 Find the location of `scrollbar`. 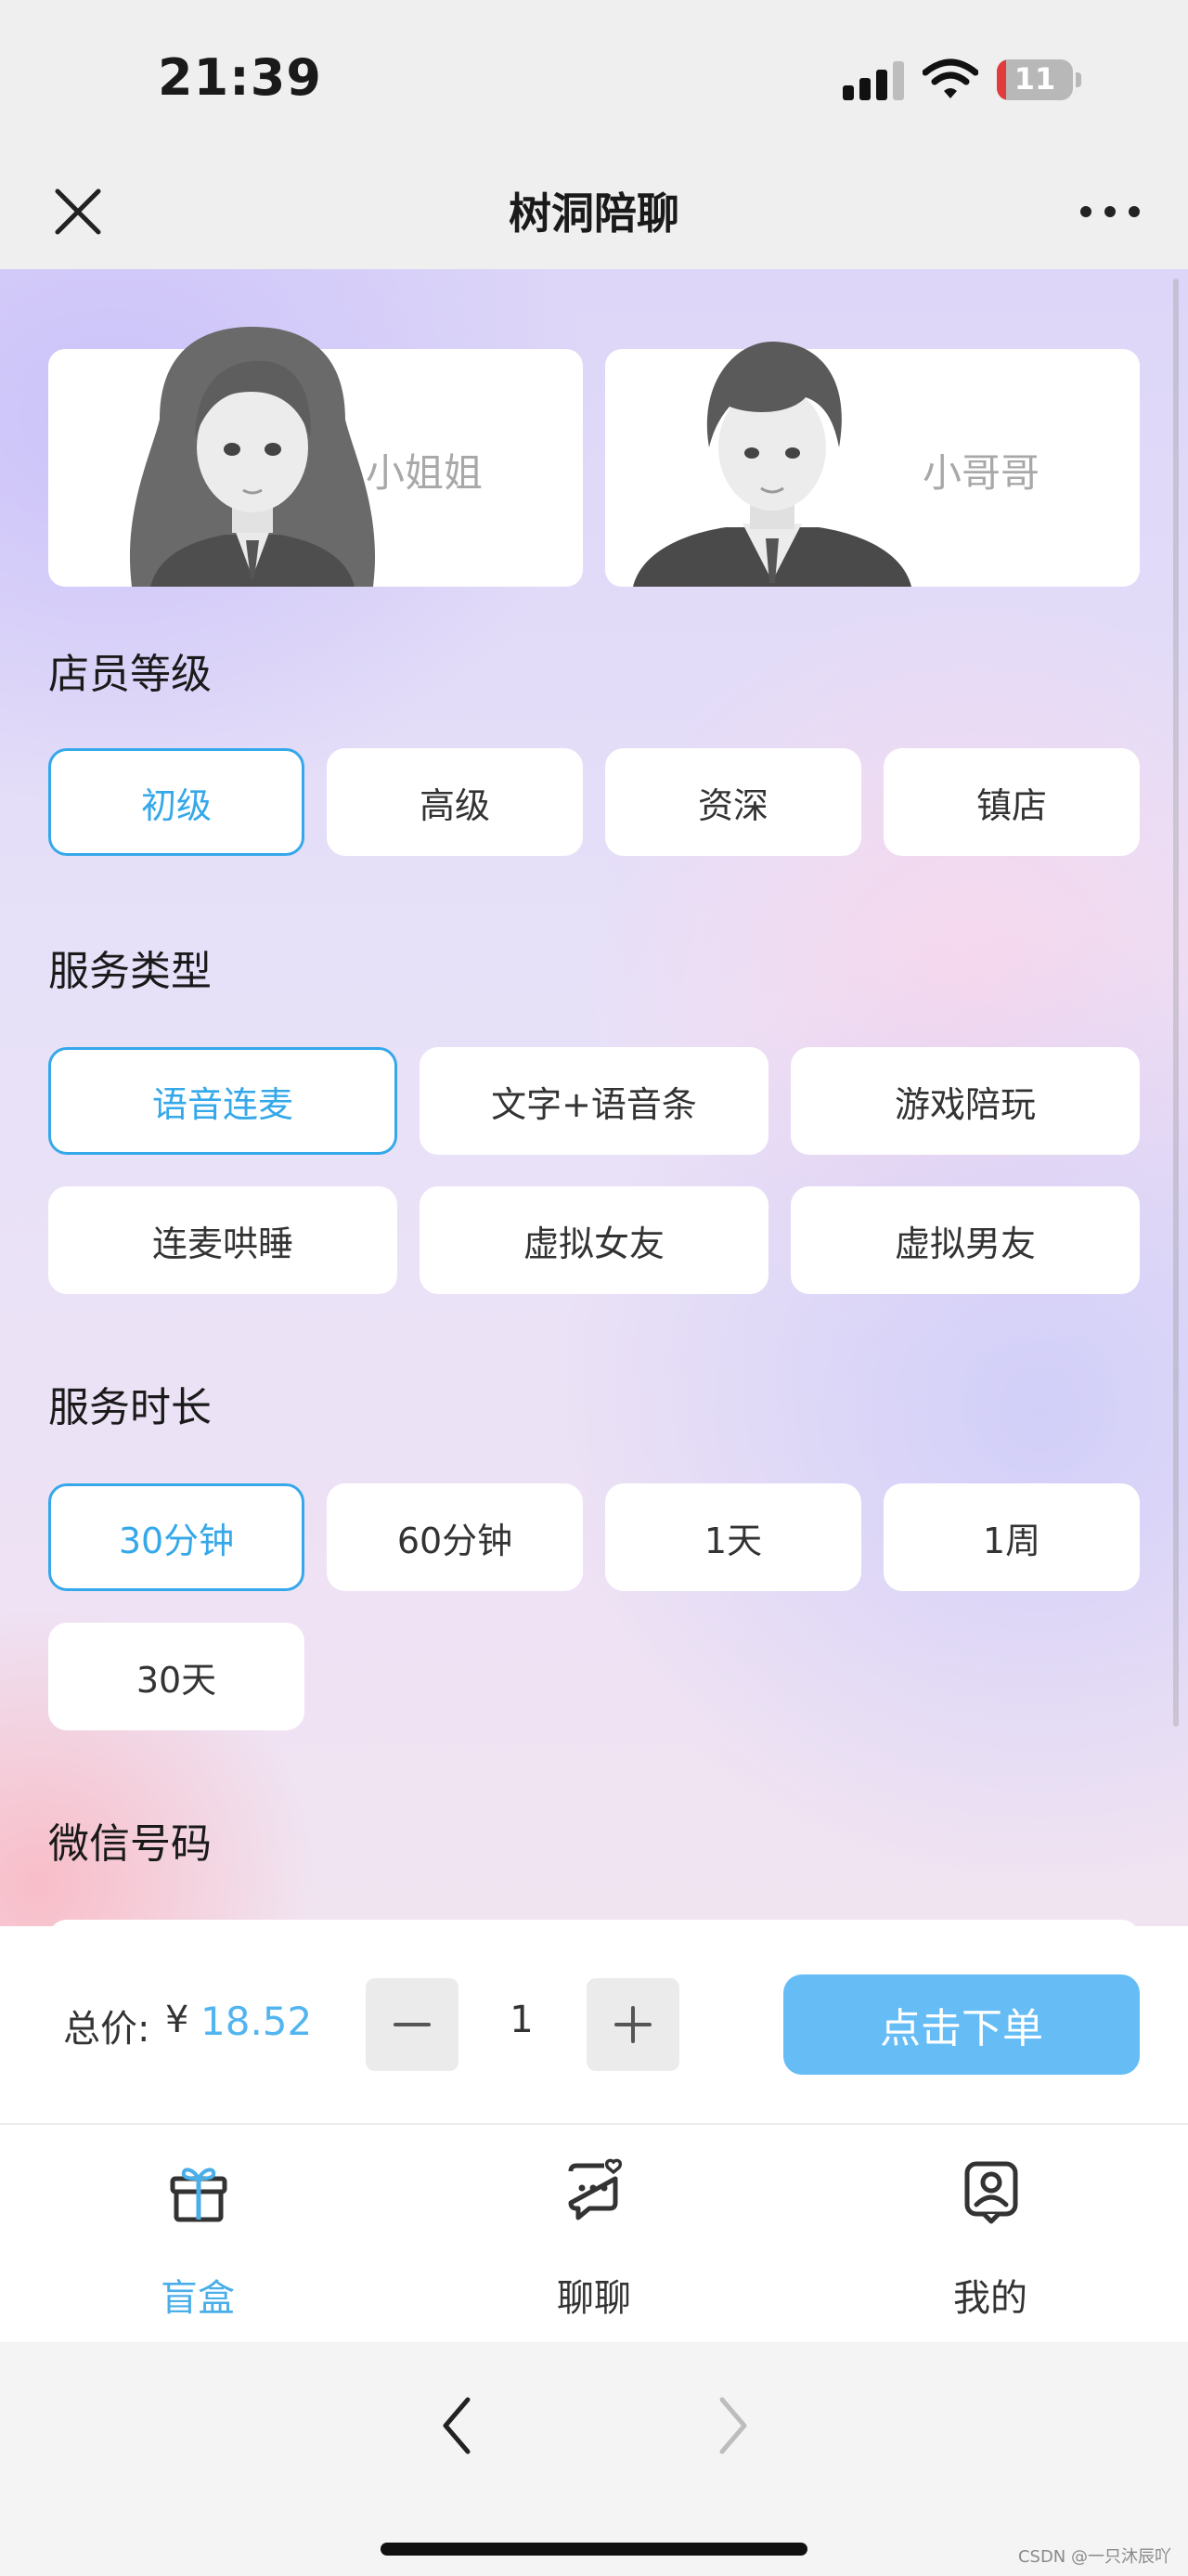

scrollbar is located at coordinates (1176, 1002).